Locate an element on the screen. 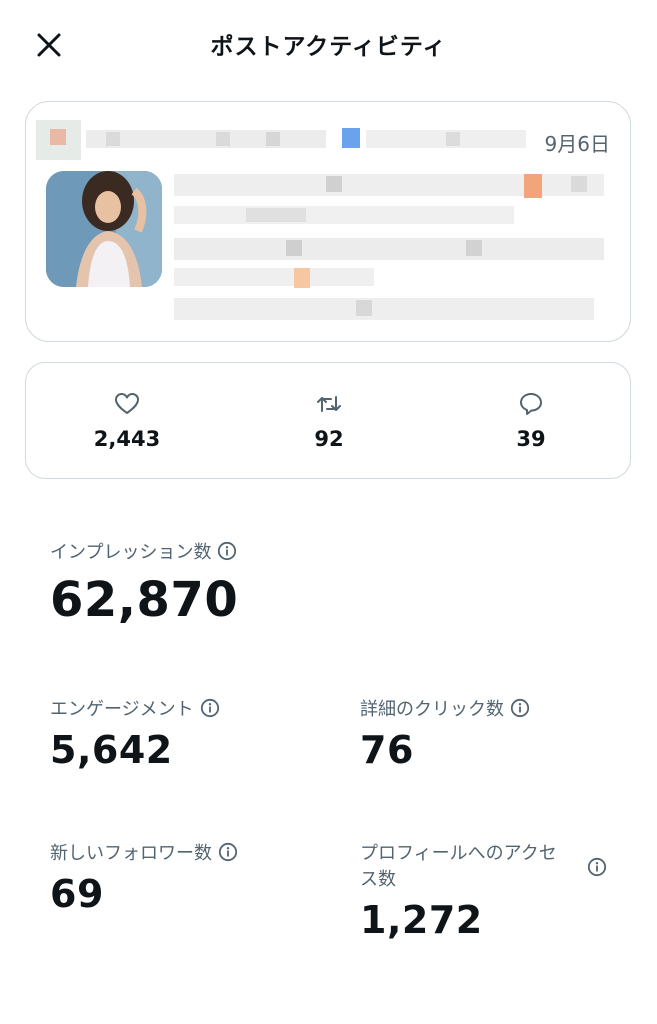  profile-visits-value: 1,272 is located at coordinates (421, 920).